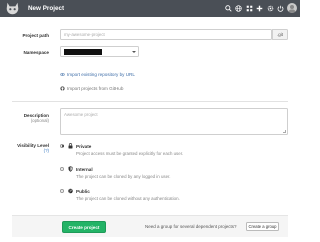 This screenshot has height=242, width=320. Describe the element at coordinates (35, 35) in the screenshot. I see `project-path-label: Project path` at that location.